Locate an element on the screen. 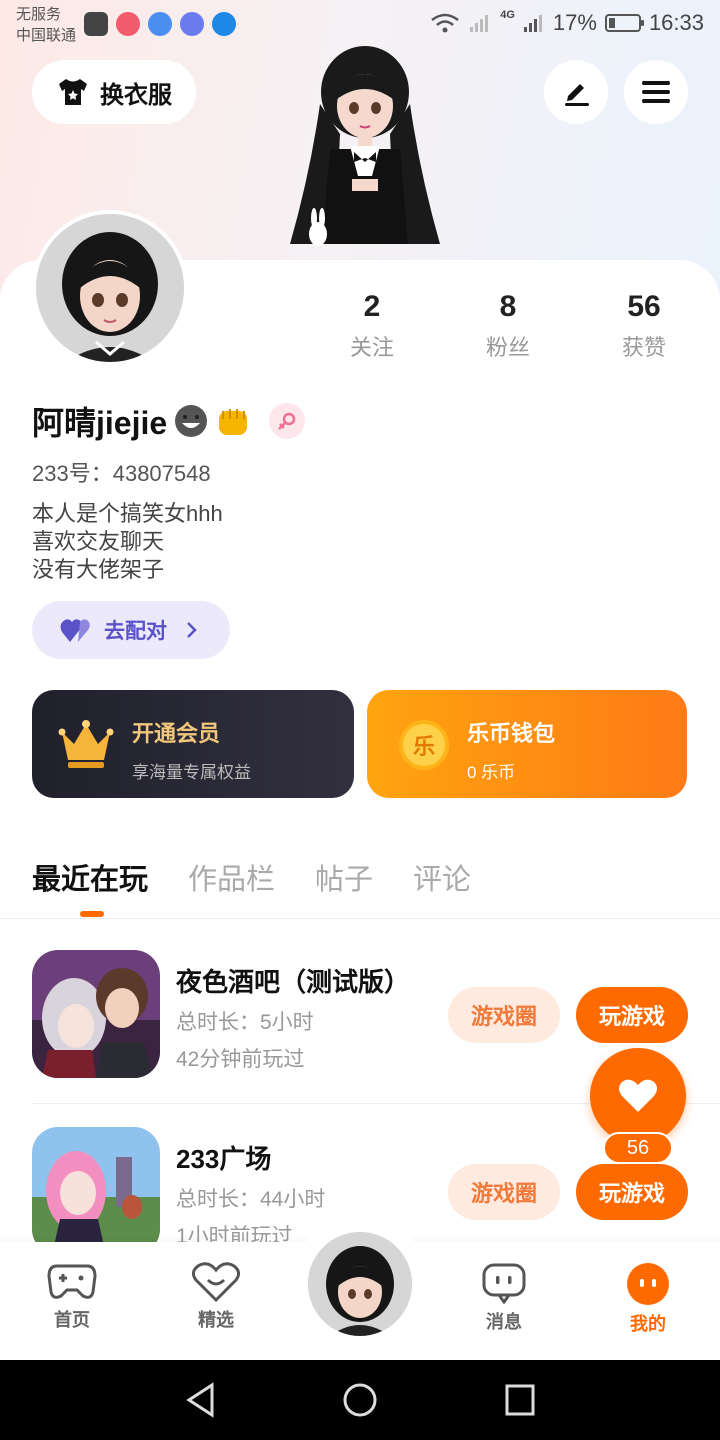 This screenshot has width=720, height=1440. tshirt-icon is located at coordinates (73, 92).